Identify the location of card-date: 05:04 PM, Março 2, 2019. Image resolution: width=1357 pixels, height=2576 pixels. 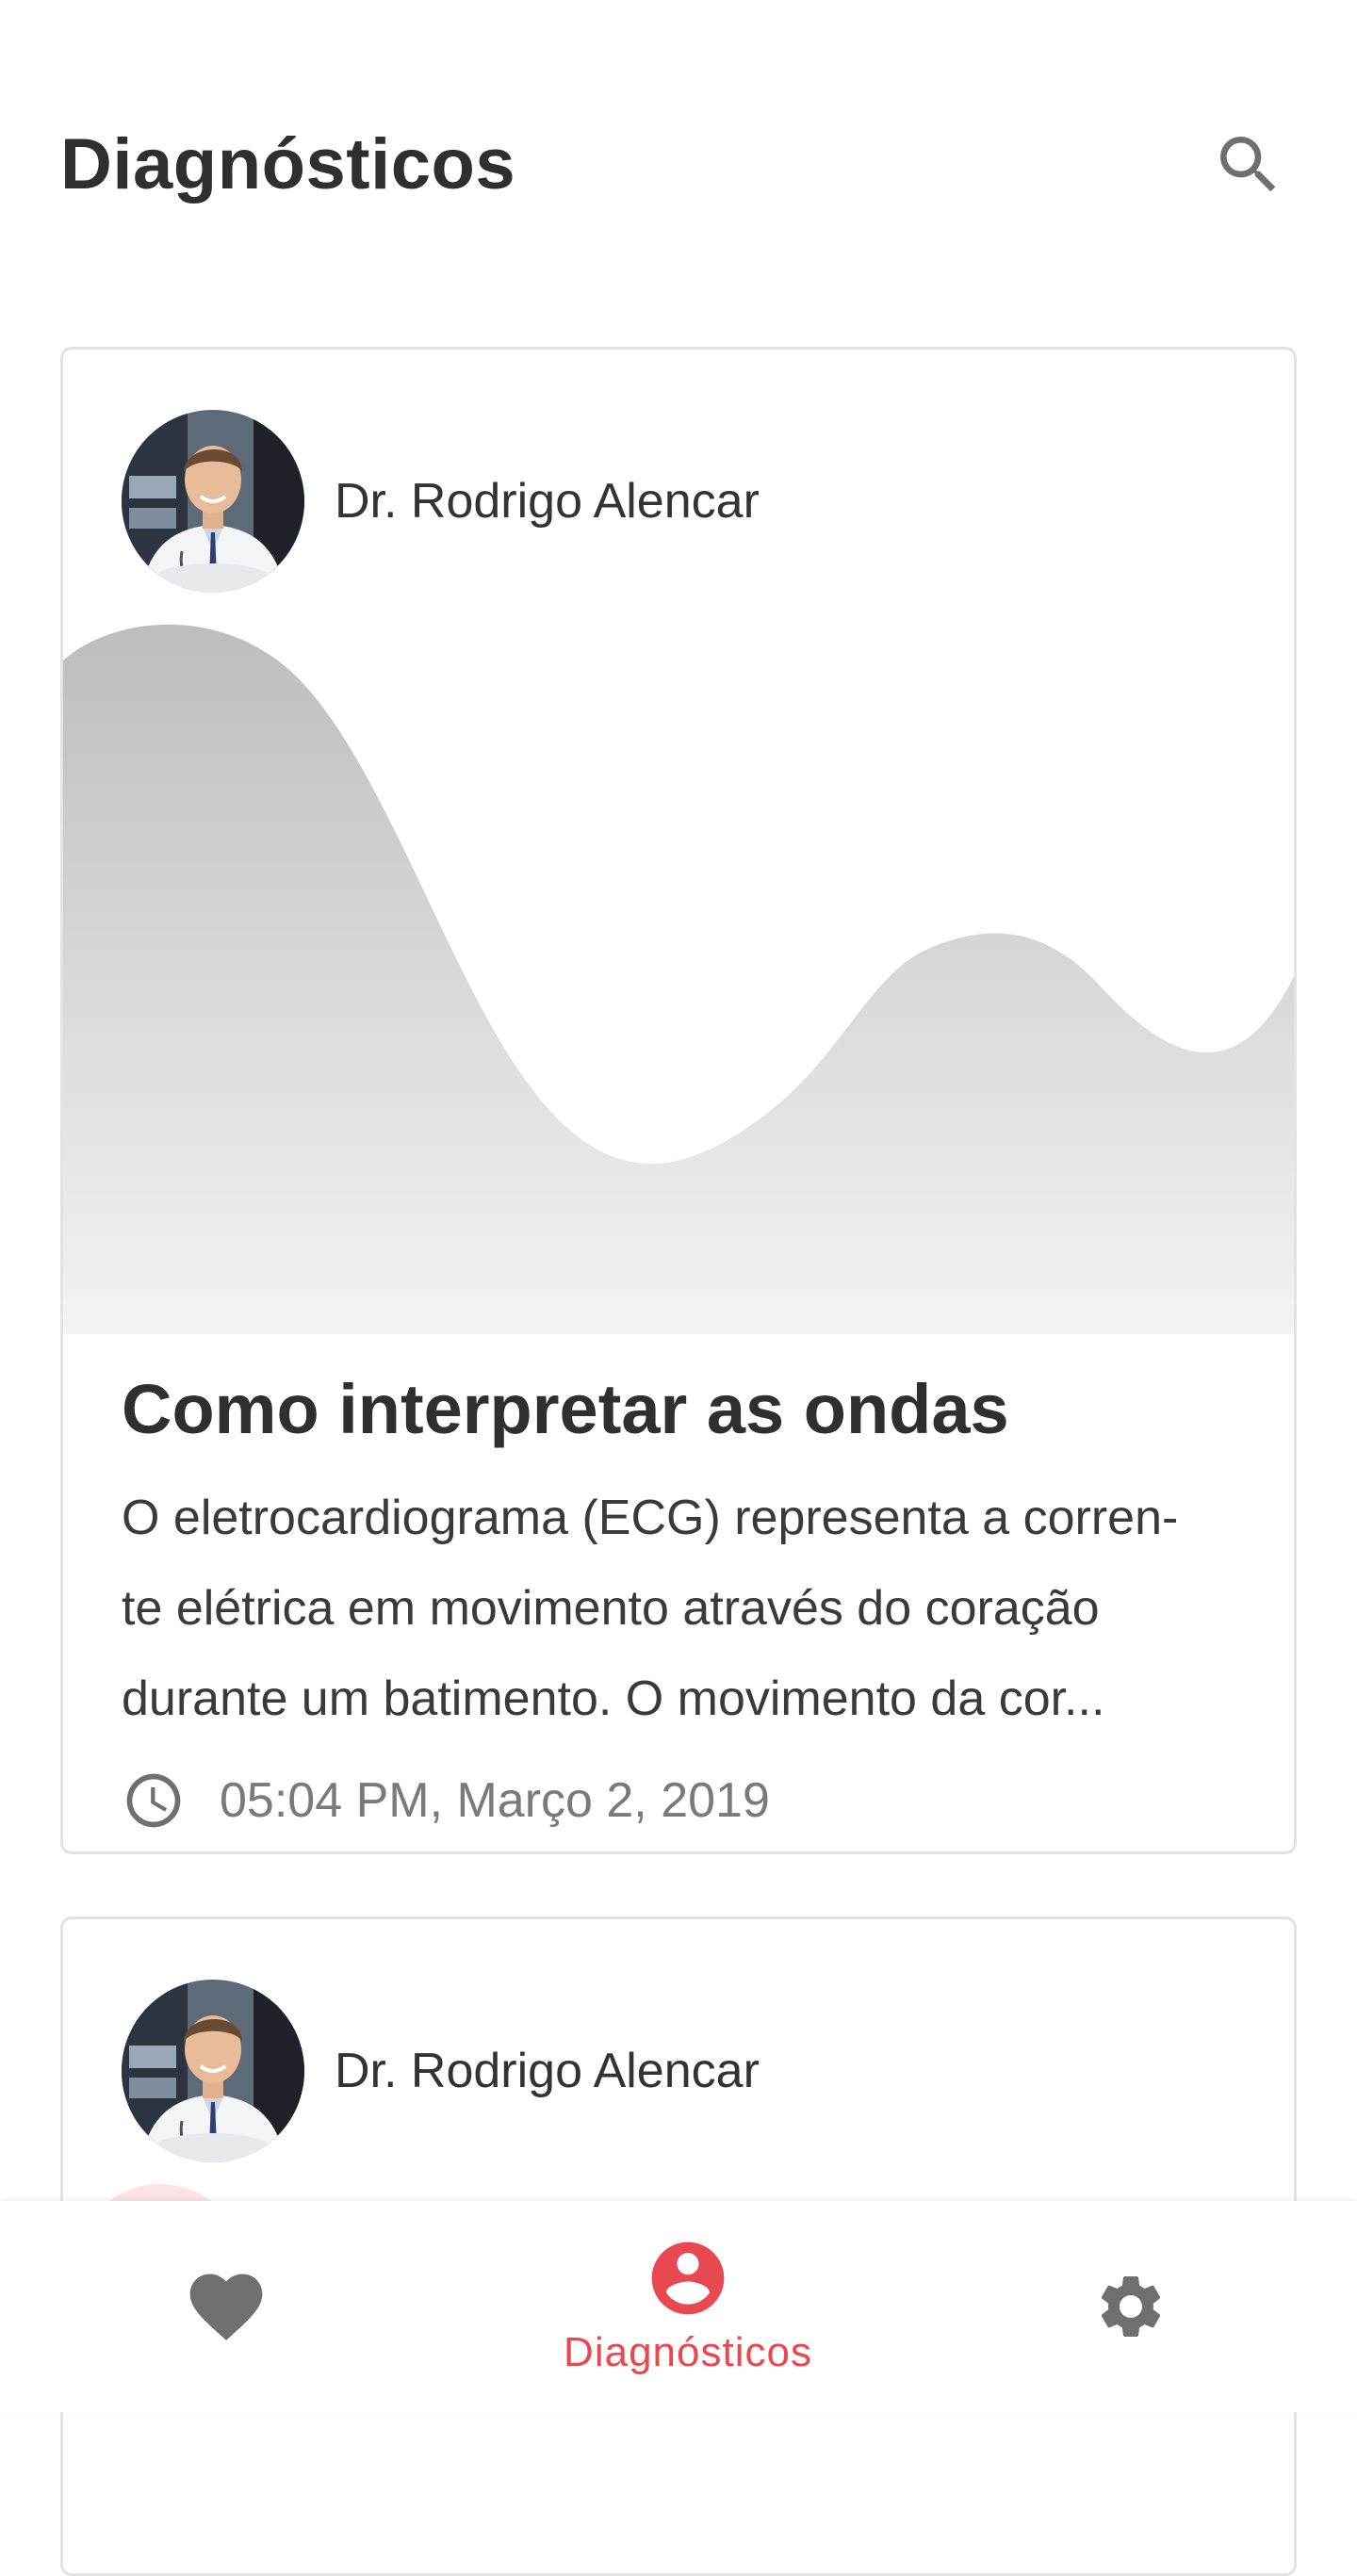
(495, 1800).